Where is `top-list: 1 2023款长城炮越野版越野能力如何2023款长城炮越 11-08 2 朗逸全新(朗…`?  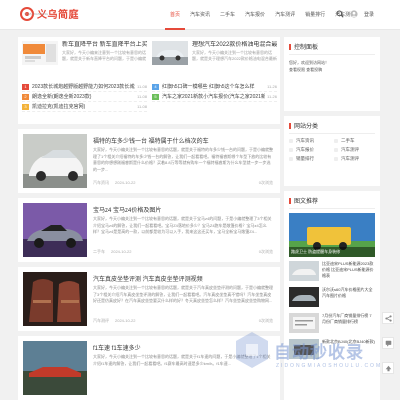
top-list: 1 2023款长城炮越野版越野能力如何2023款长城炮越 11-08 2 朗逸全新(朗… is located at coordinates (84, 97).